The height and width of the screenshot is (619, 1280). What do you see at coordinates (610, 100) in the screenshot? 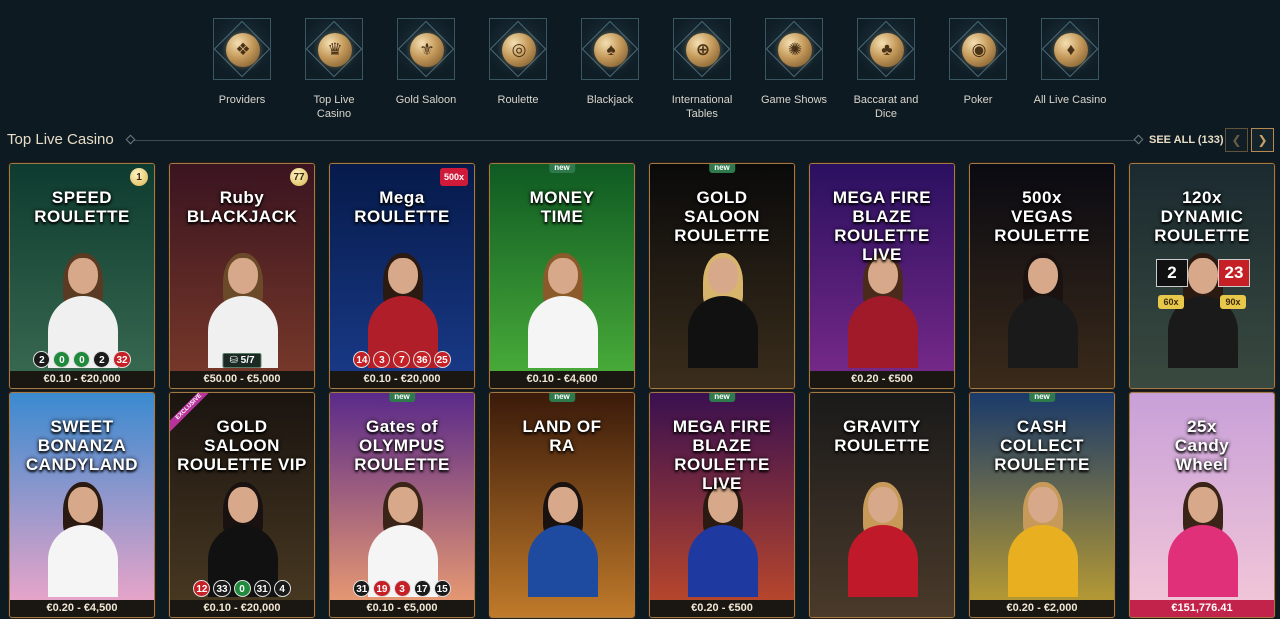
I see `category-label: Blackjack` at bounding box center [610, 100].